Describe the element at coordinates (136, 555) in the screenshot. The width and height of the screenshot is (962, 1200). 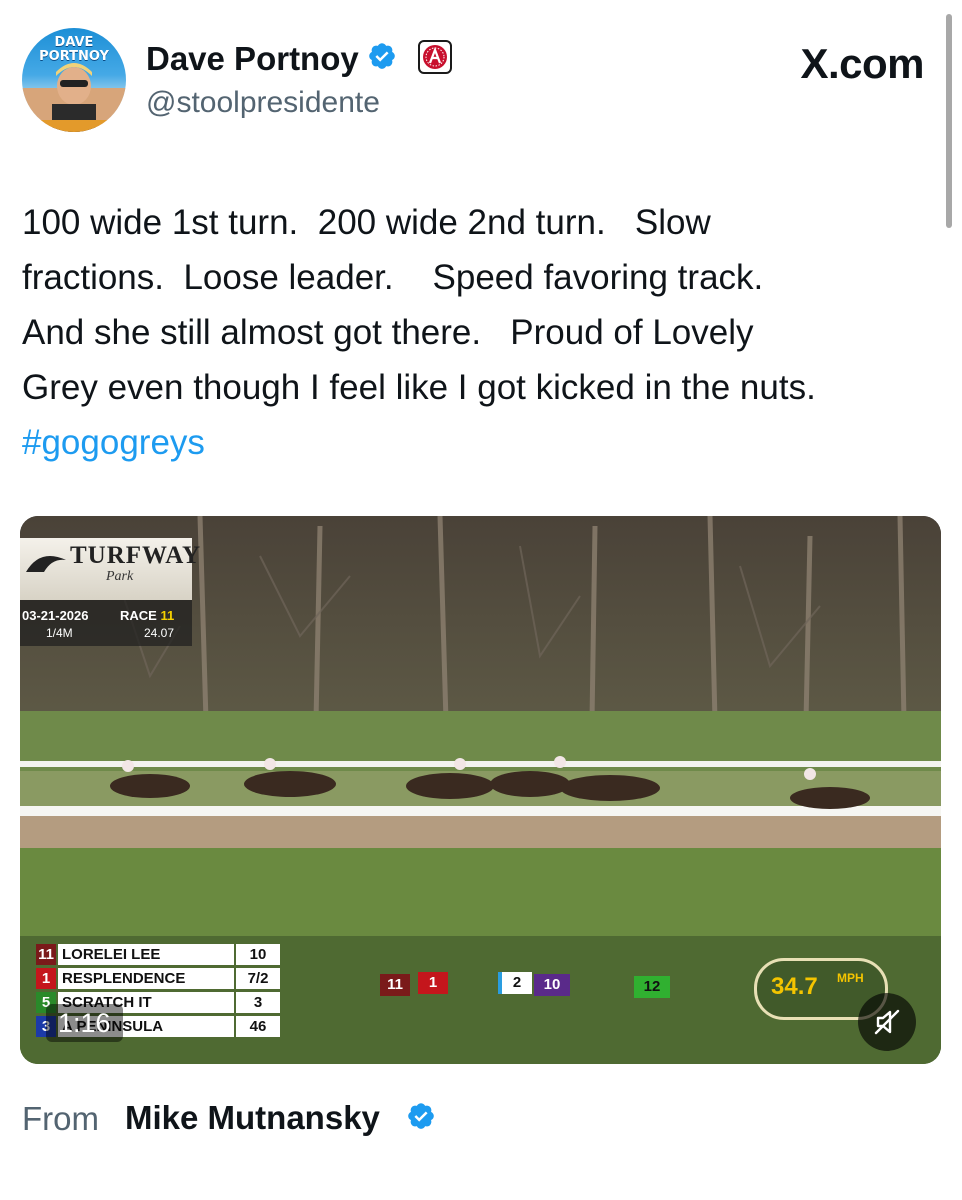
I see `track-name: TURFWAY` at that location.